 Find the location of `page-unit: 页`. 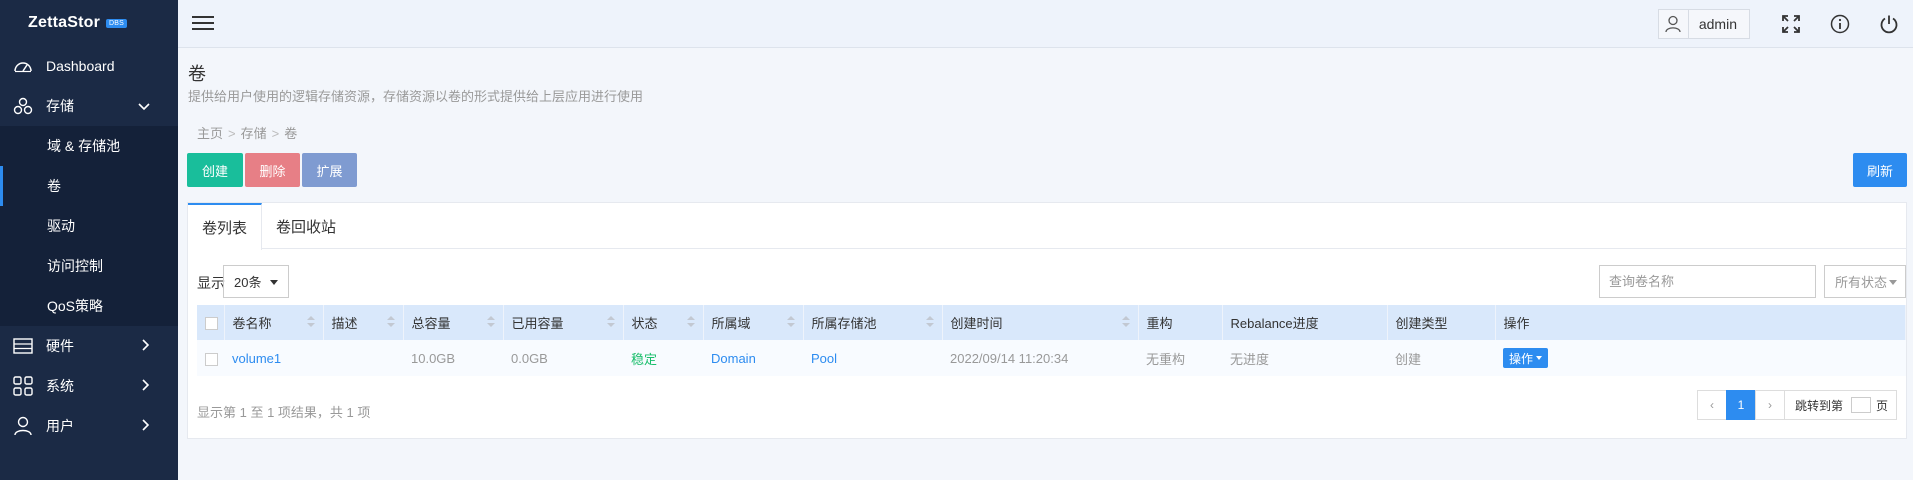

page-unit: 页 is located at coordinates (1881, 405).